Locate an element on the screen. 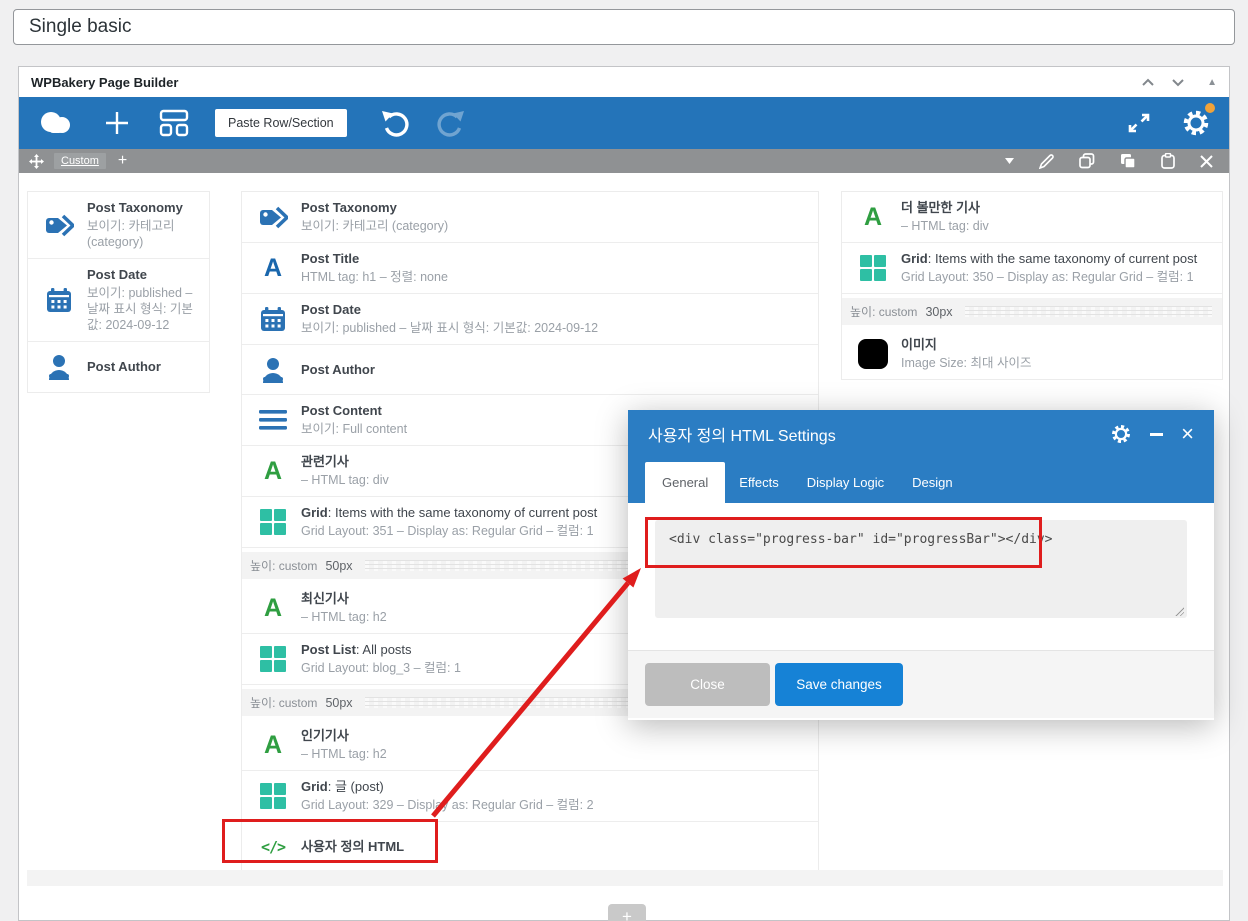  save-changes-button: Save changes is located at coordinates (839, 684).